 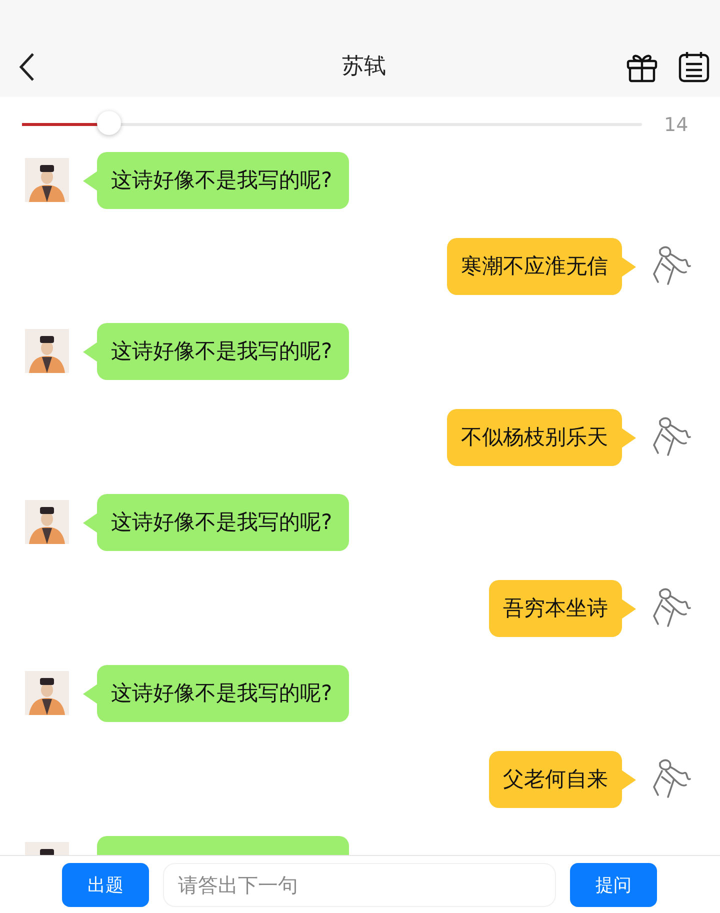 What do you see at coordinates (27, 67) in the screenshot?
I see `back-icon` at bounding box center [27, 67].